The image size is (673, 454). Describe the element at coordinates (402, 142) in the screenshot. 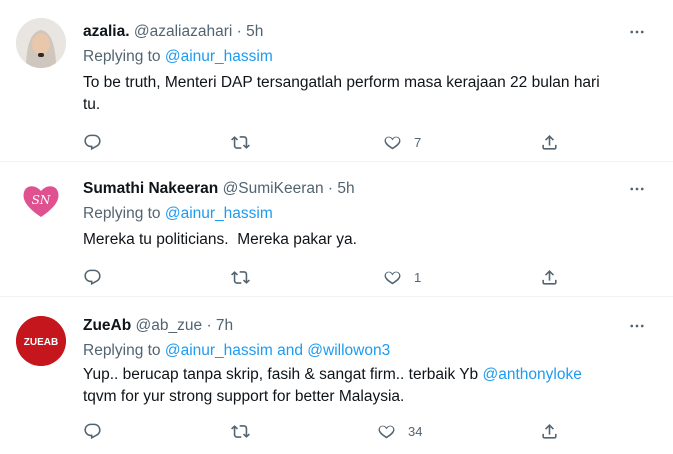

I see `like-button: 7` at that location.